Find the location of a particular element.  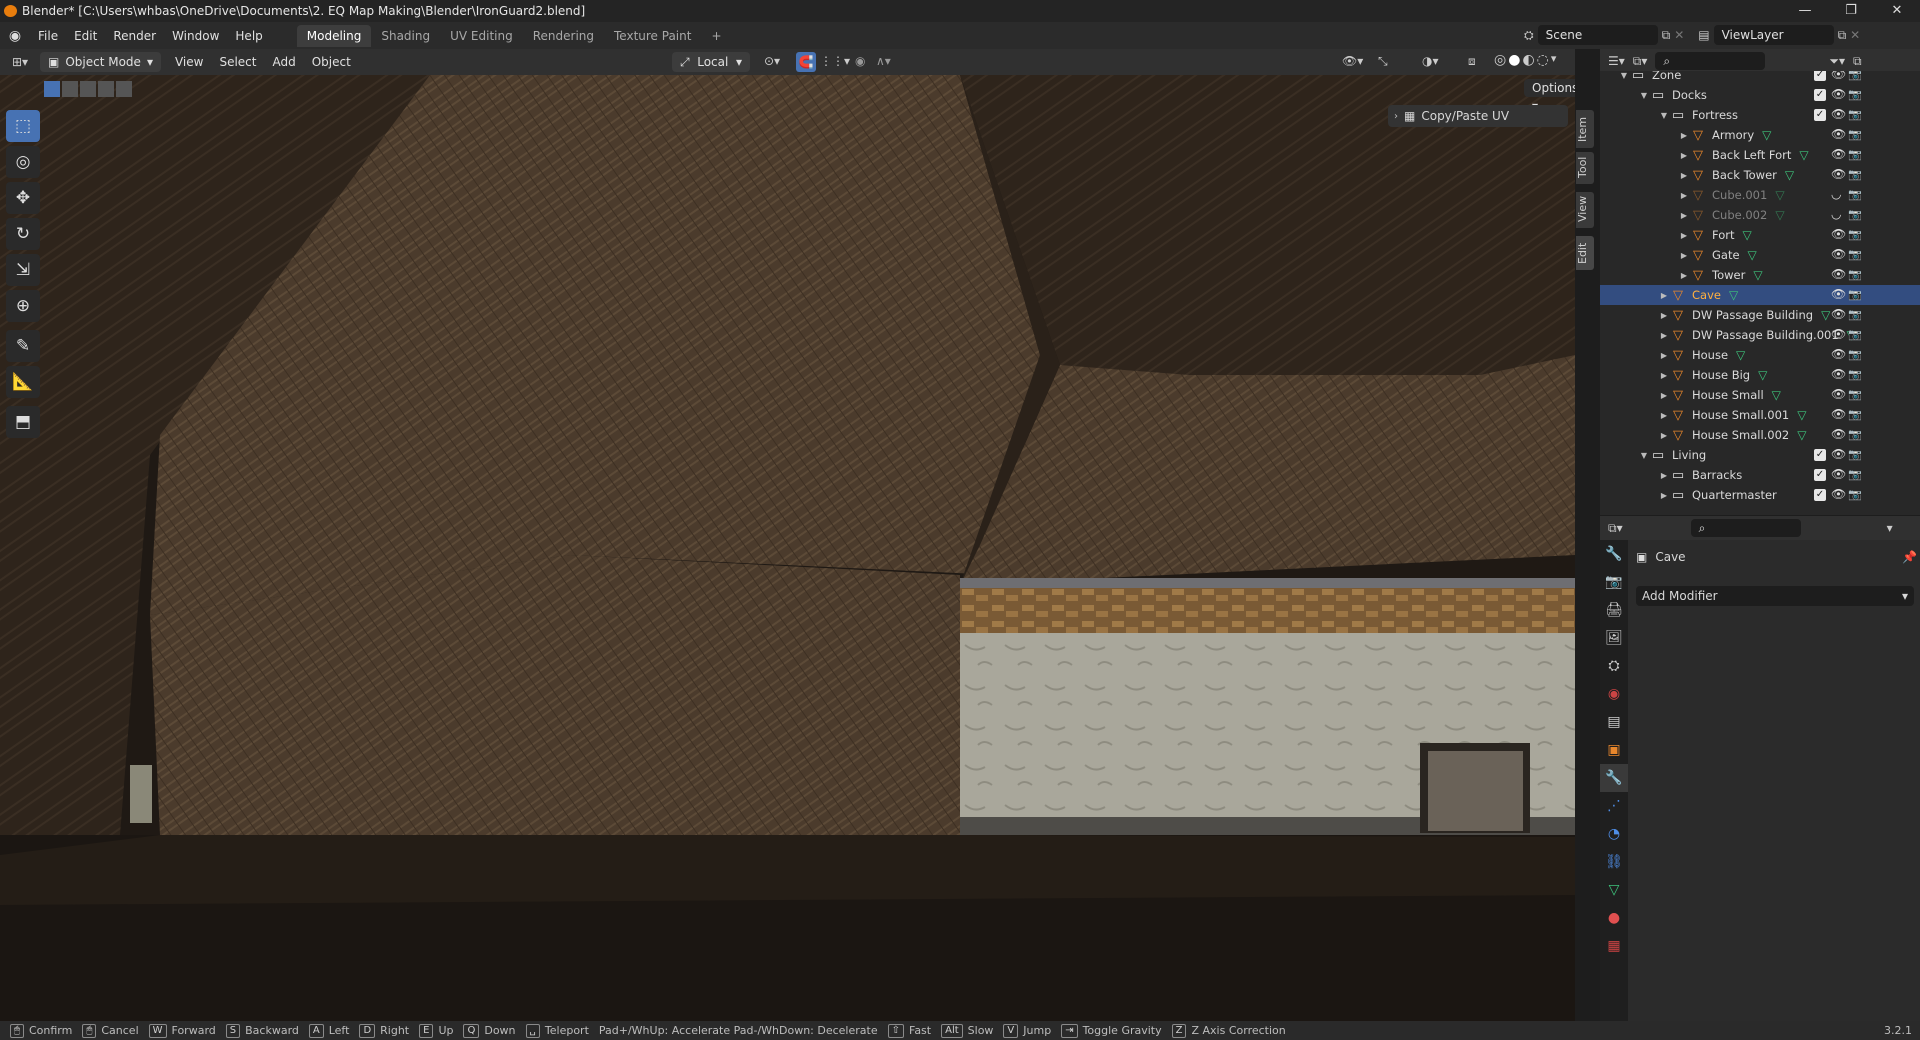

scene-icon: ⛭ is located at coordinates (1529, 35).